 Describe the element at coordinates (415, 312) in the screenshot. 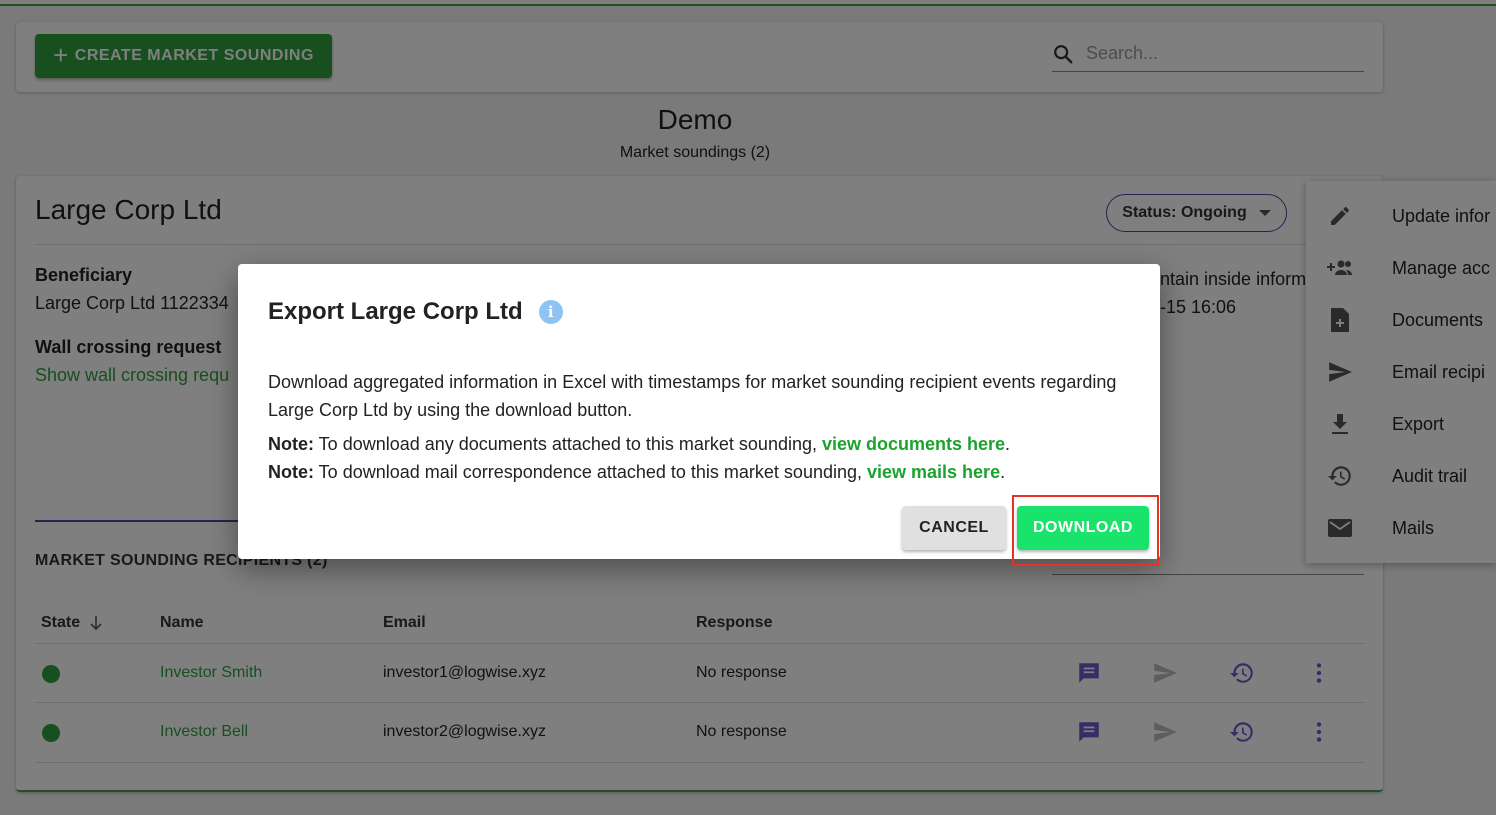

I see `dialog-title: Export Large Corp Ltd i` at that location.